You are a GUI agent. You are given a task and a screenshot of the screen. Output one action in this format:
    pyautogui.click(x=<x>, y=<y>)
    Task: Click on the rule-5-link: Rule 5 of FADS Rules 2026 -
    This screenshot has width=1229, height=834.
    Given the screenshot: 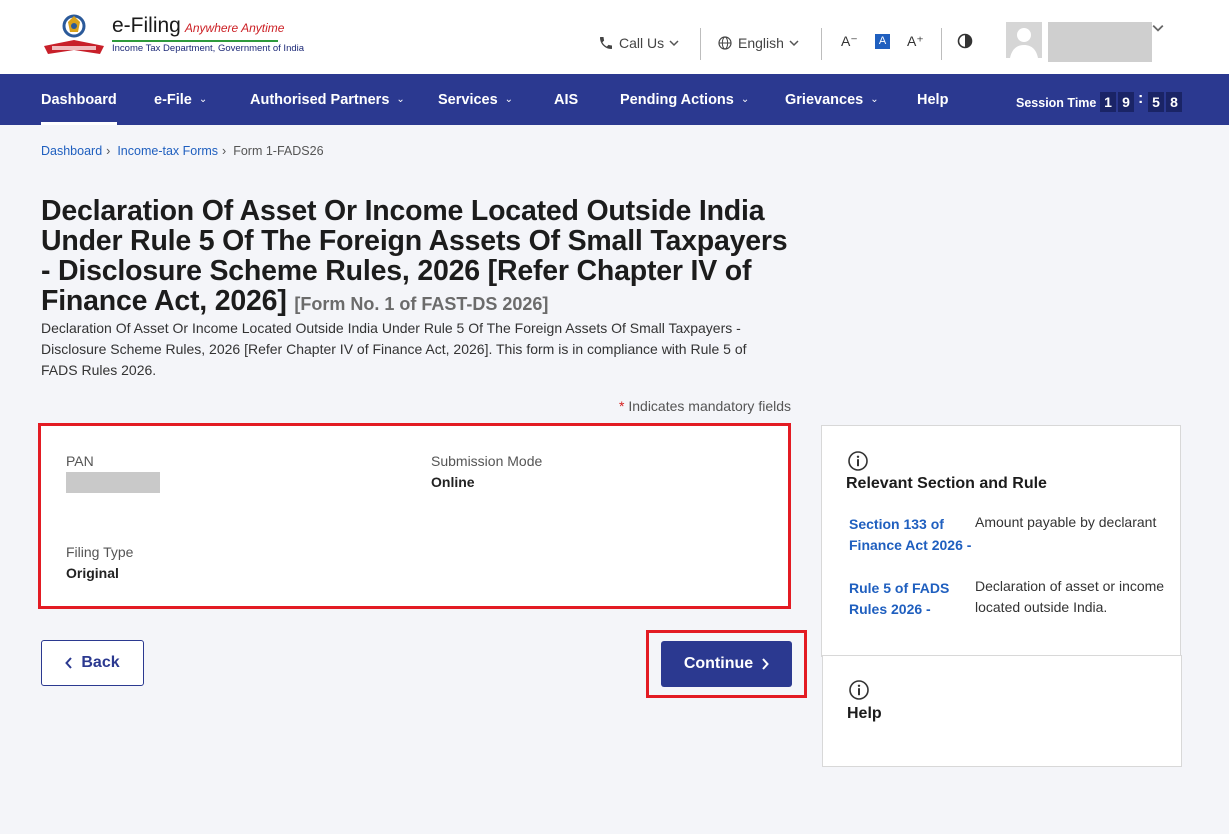 What is the action you would take?
    pyautogui.click(x=911, y=599)
    